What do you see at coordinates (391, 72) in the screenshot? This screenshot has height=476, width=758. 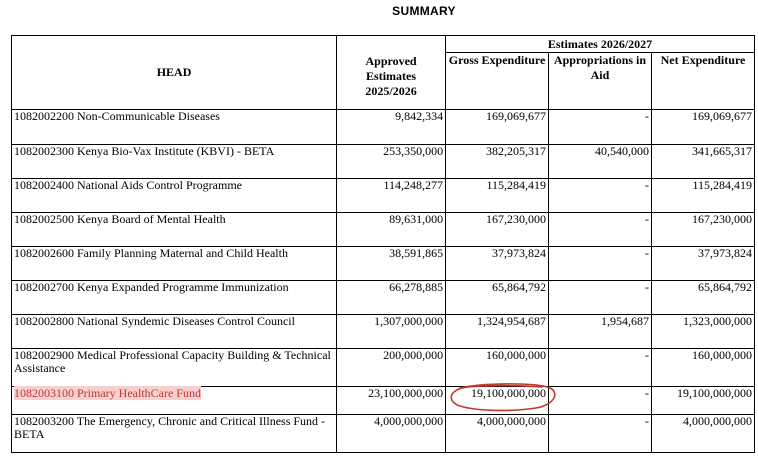 I see `header-approved: Approved Estimates 2025/2026` at bounding box center [391, 72].